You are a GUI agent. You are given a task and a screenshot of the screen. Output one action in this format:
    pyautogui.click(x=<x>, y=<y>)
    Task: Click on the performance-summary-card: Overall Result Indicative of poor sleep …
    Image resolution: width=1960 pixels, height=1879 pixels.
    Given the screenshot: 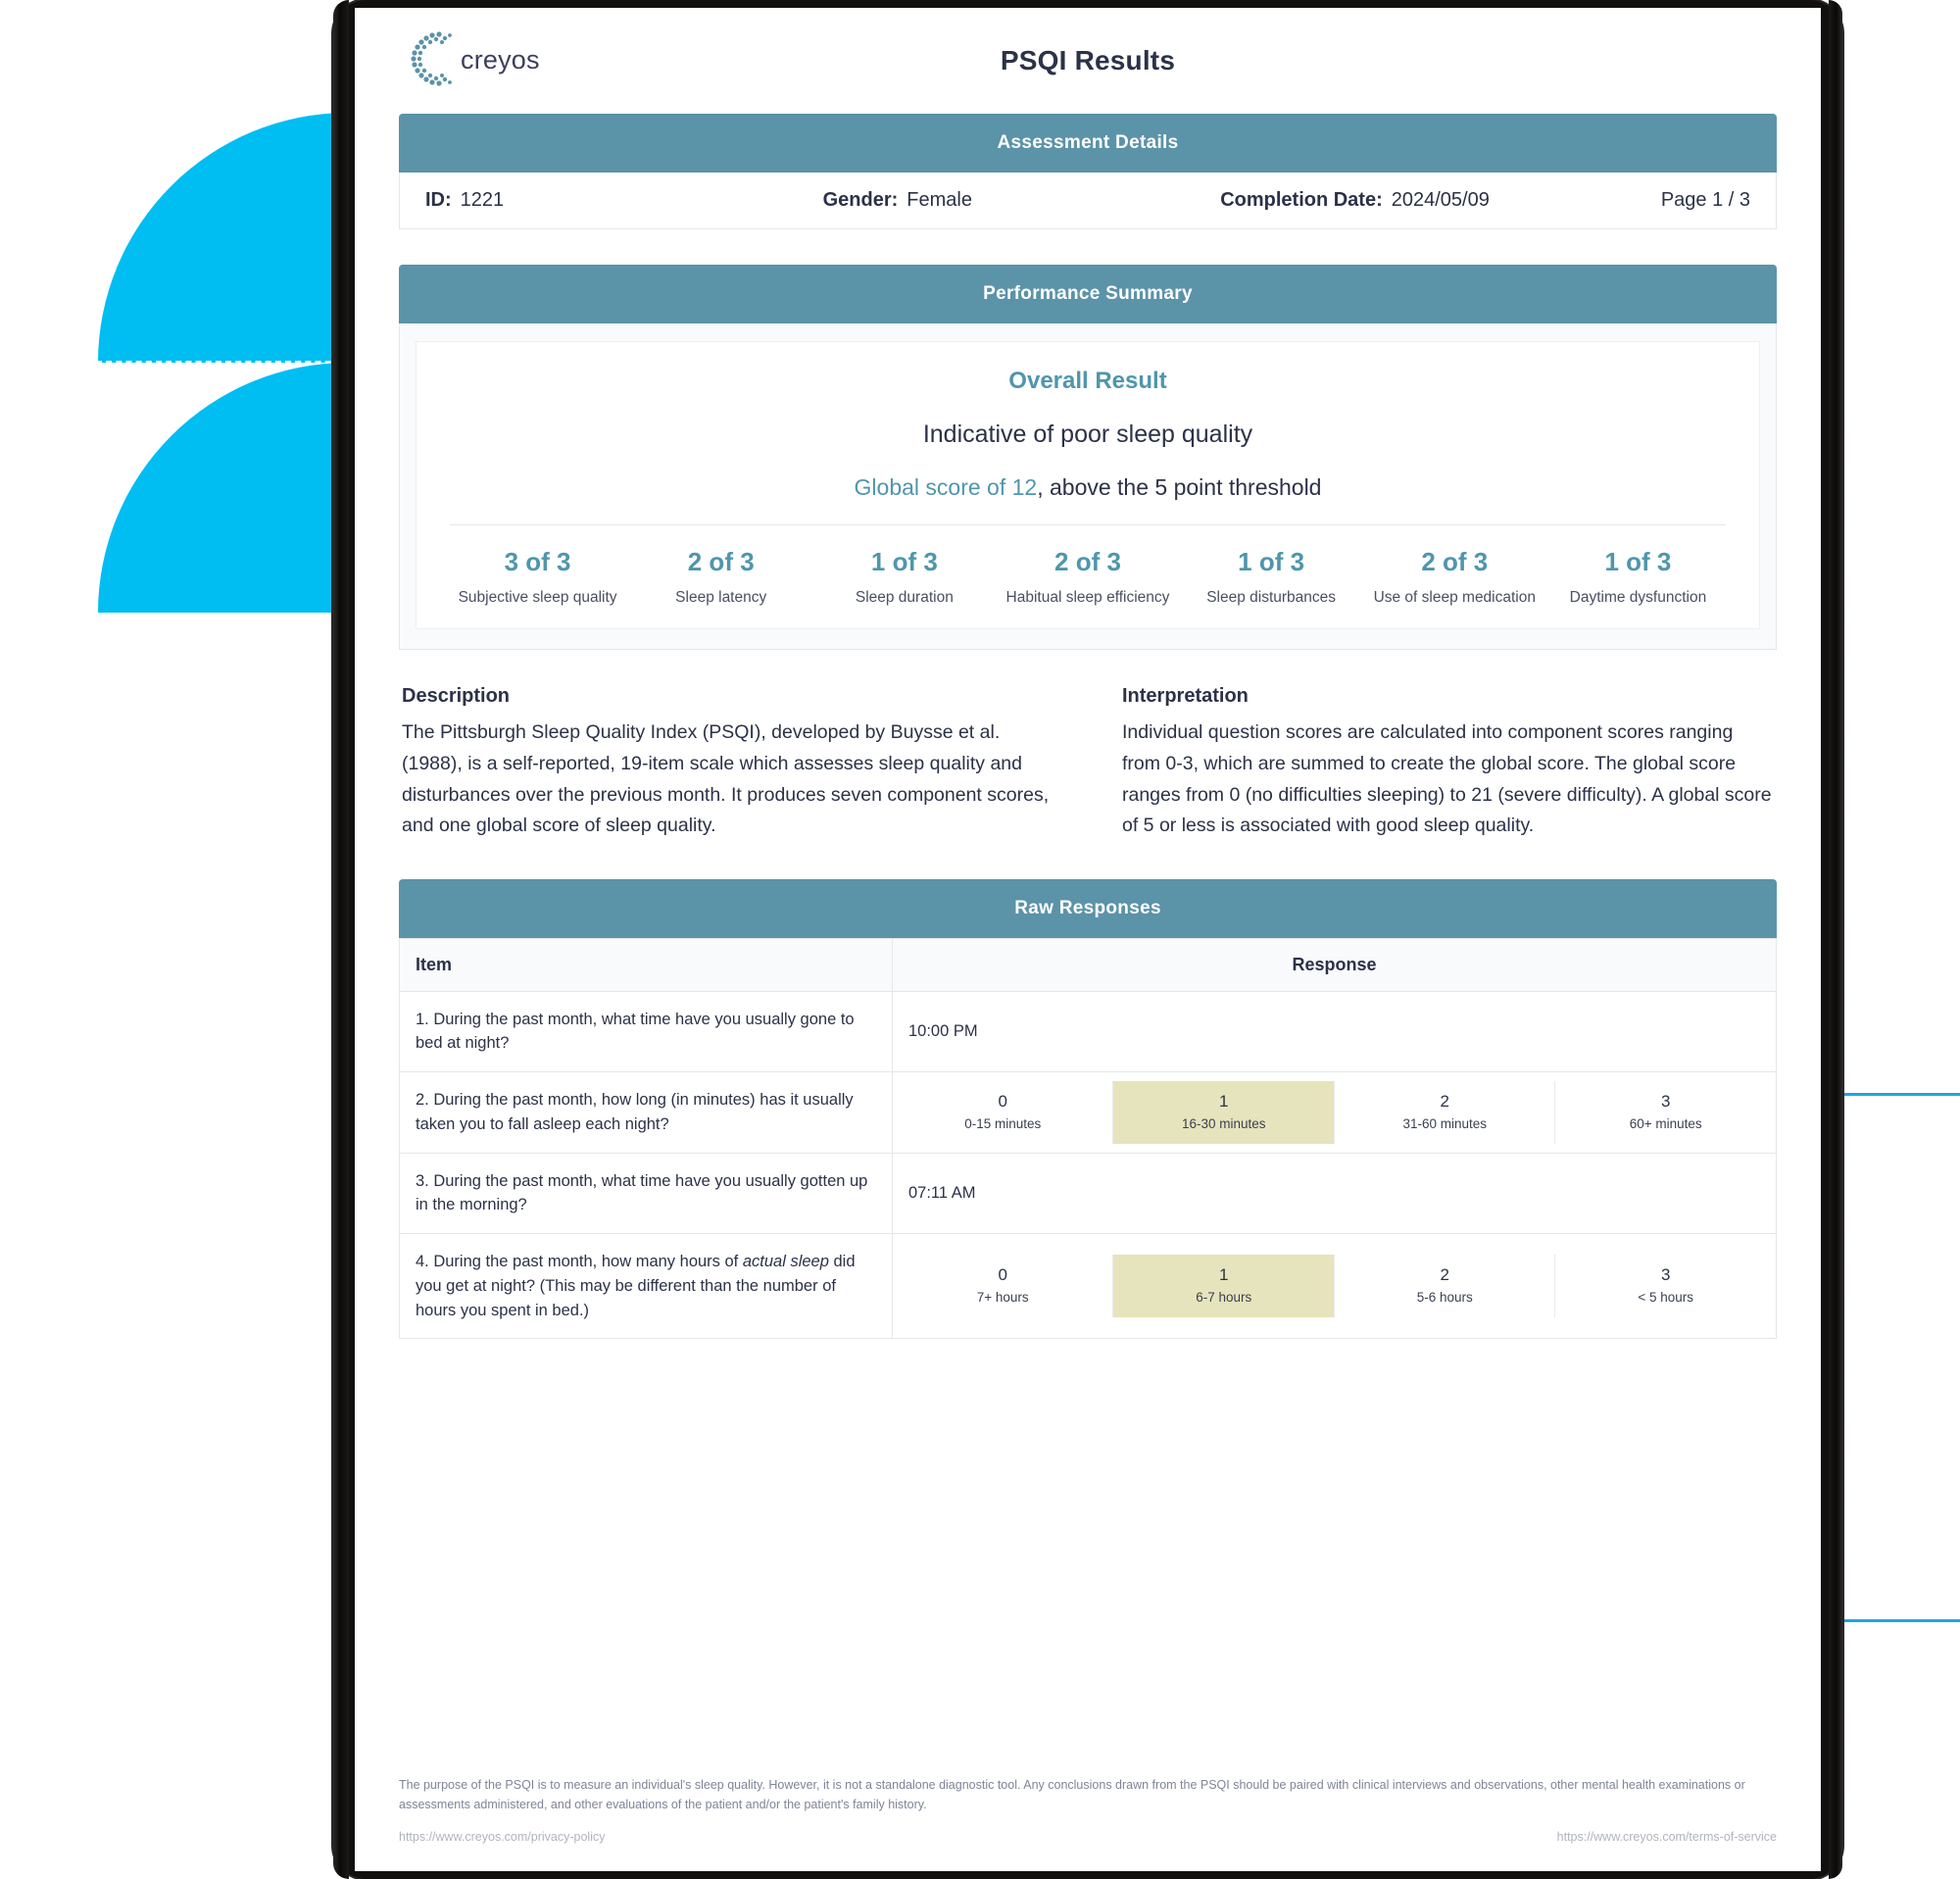 What is the action you would take?
    pyautogui.click(x=1088, y=485)
    